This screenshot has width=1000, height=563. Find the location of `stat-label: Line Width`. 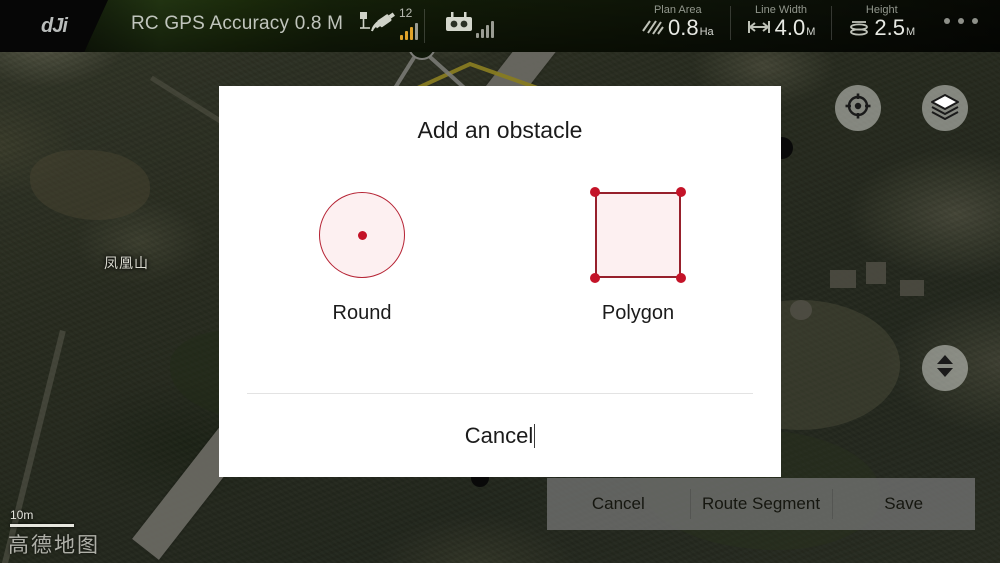

stat-label: Line Width is located at coordinates (781, 10).